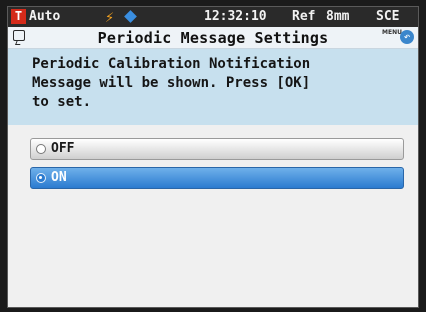 The width and height of the screenshot is (426, 312). What do you see at coordinates (59, 177) in the screenshot?
I see `option-on-label: ON` at bounding box center [59, 177].